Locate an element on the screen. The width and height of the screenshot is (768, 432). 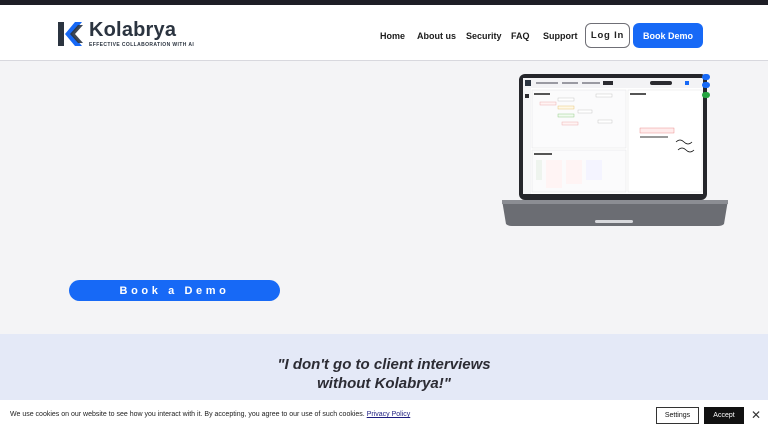
logo-text: Kolabrya EFFECTIVE COLLABORATION WITH AI is located at coordinates (141, 34).